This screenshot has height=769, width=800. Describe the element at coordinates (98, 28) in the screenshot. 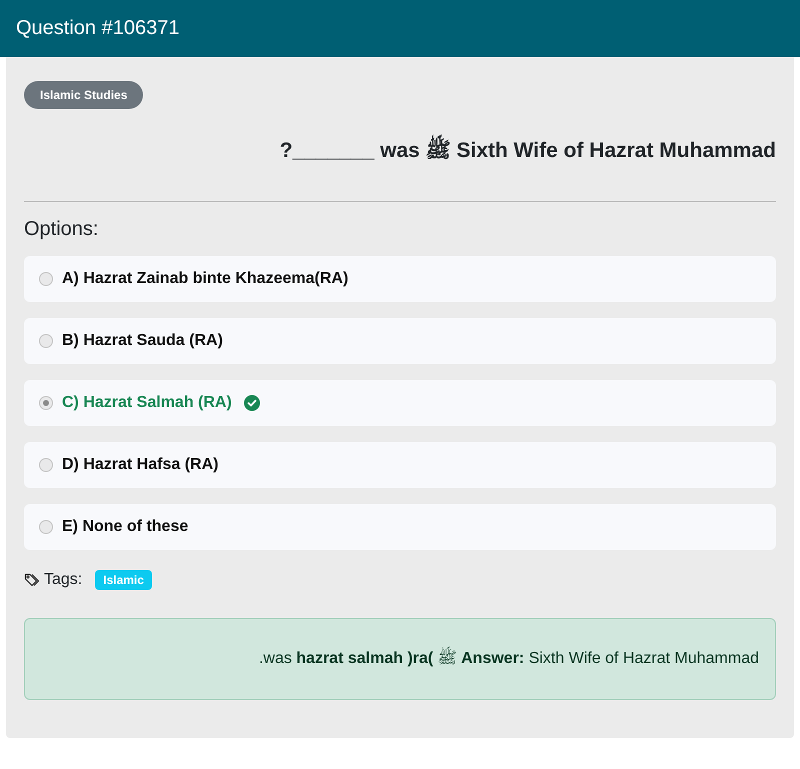

I see `page-title: Question #106371` at that location.